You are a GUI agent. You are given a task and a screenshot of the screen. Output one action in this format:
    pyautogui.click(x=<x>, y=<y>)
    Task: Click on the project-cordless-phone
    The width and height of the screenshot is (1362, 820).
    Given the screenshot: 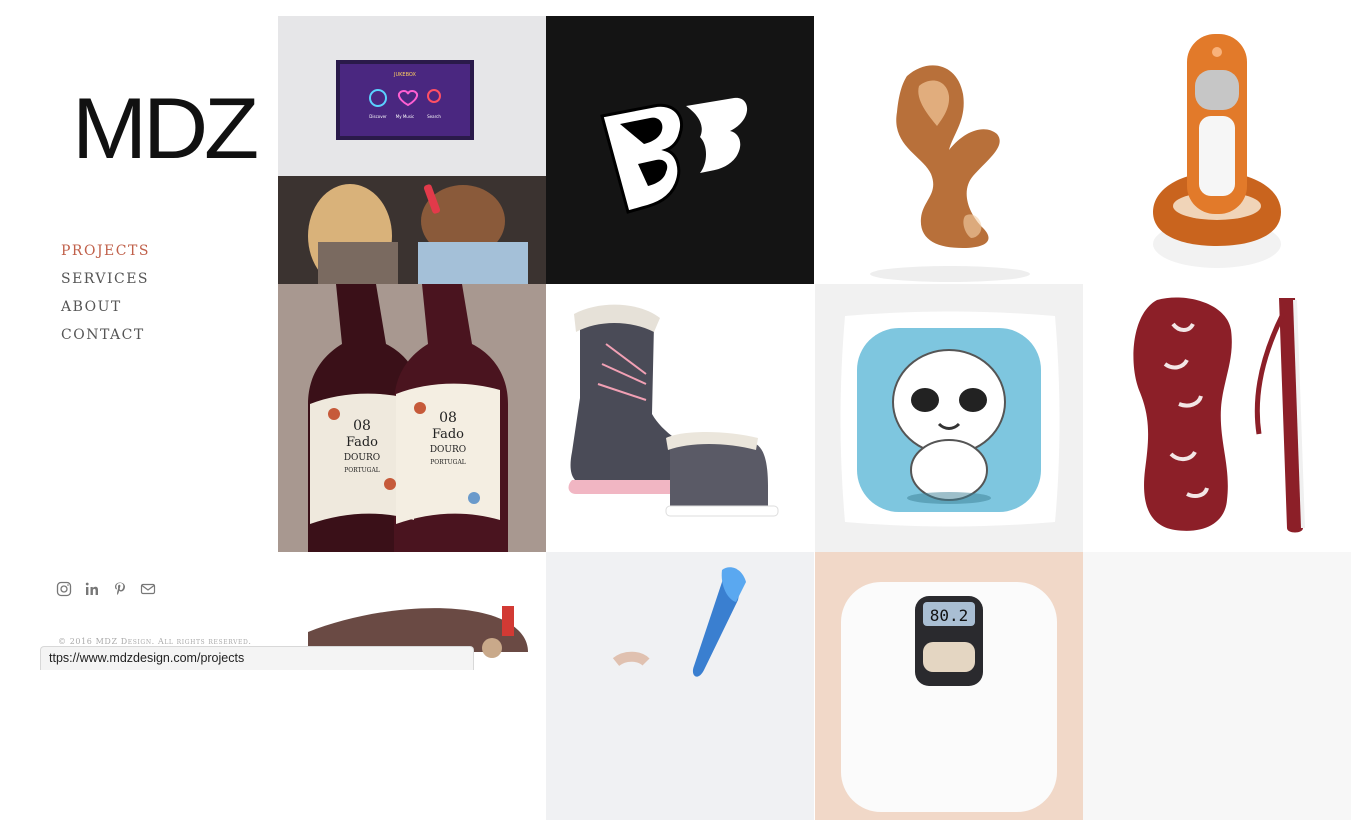 What is the action you would take?
    pyautogui.click(x=1217, y=150)
    